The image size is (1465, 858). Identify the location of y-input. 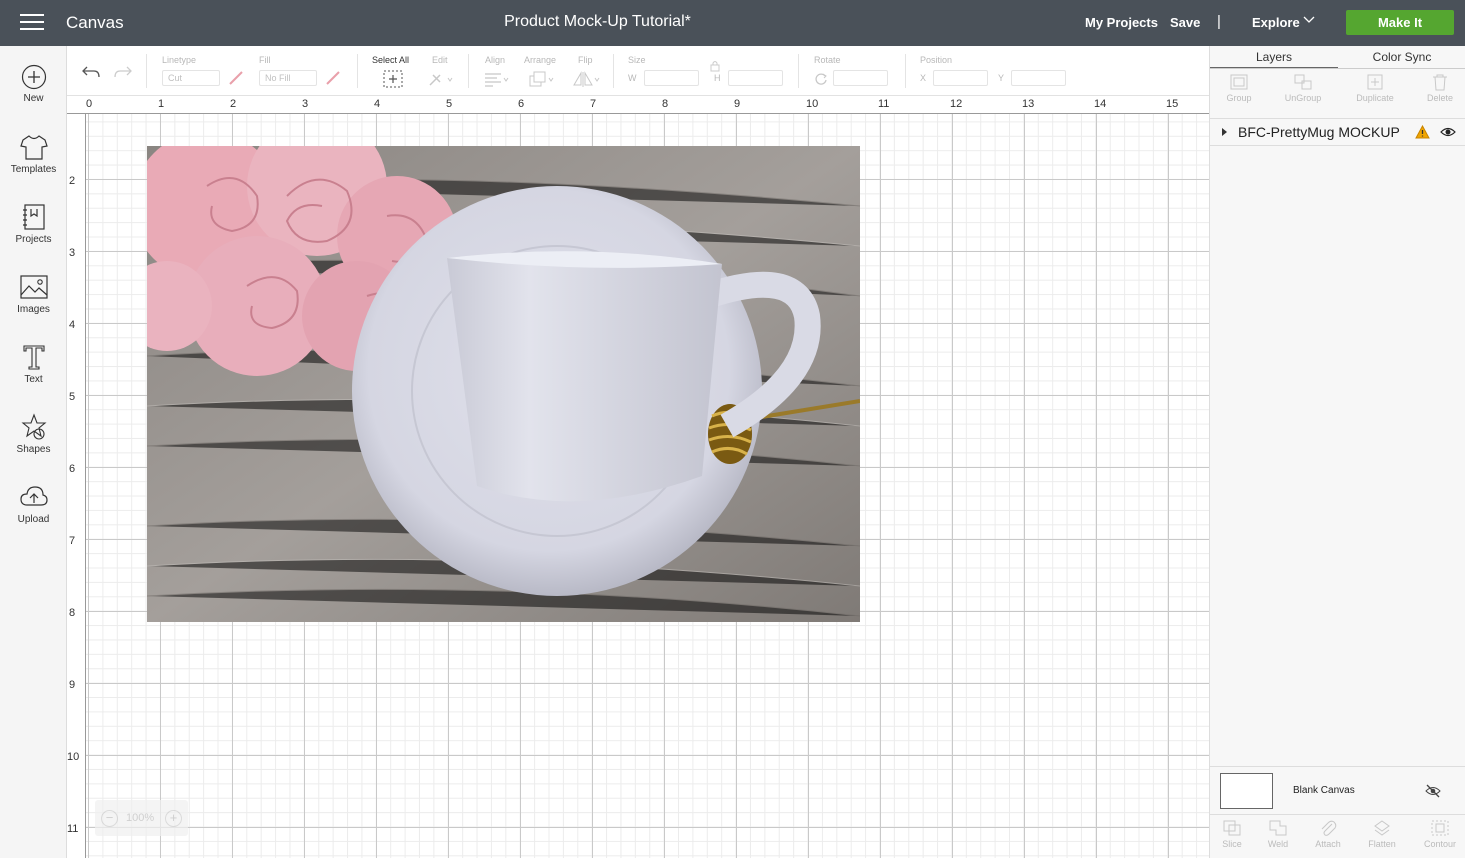
(1038, 78).